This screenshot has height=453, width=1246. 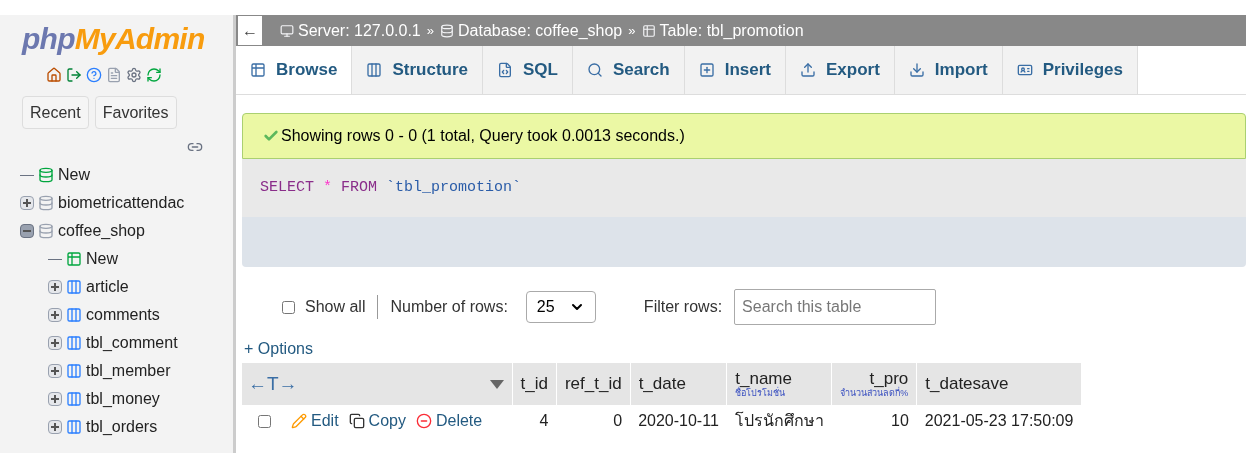 I want to click on new-table-icon, so click(x=74, y=259).